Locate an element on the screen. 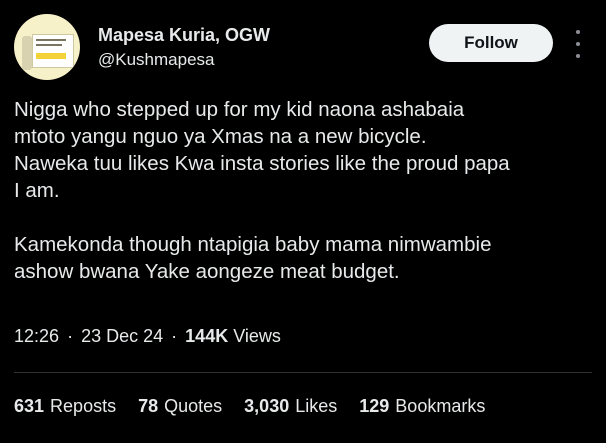 The width and height of the screenshot is (606, 443). tweet-meta: 12:26 · 23 Dec 24 · 144K Views is located at coordinates (147, 336).